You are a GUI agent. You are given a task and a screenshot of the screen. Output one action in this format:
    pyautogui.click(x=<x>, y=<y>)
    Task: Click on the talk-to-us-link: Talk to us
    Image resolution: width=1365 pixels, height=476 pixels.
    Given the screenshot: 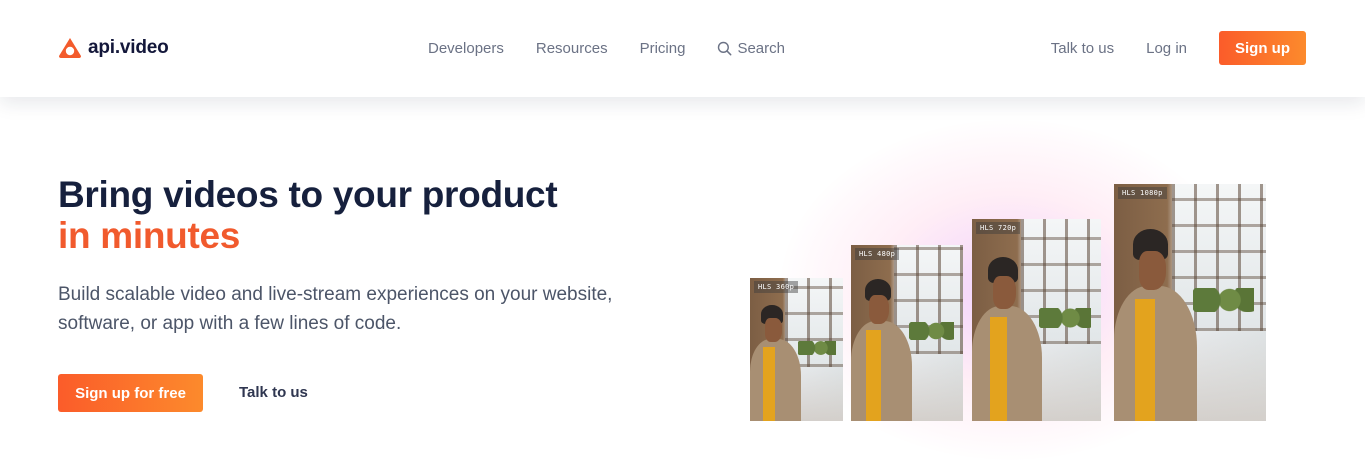 What is the action you would take?
    pyautogui.click(x=1082, y=48)
    